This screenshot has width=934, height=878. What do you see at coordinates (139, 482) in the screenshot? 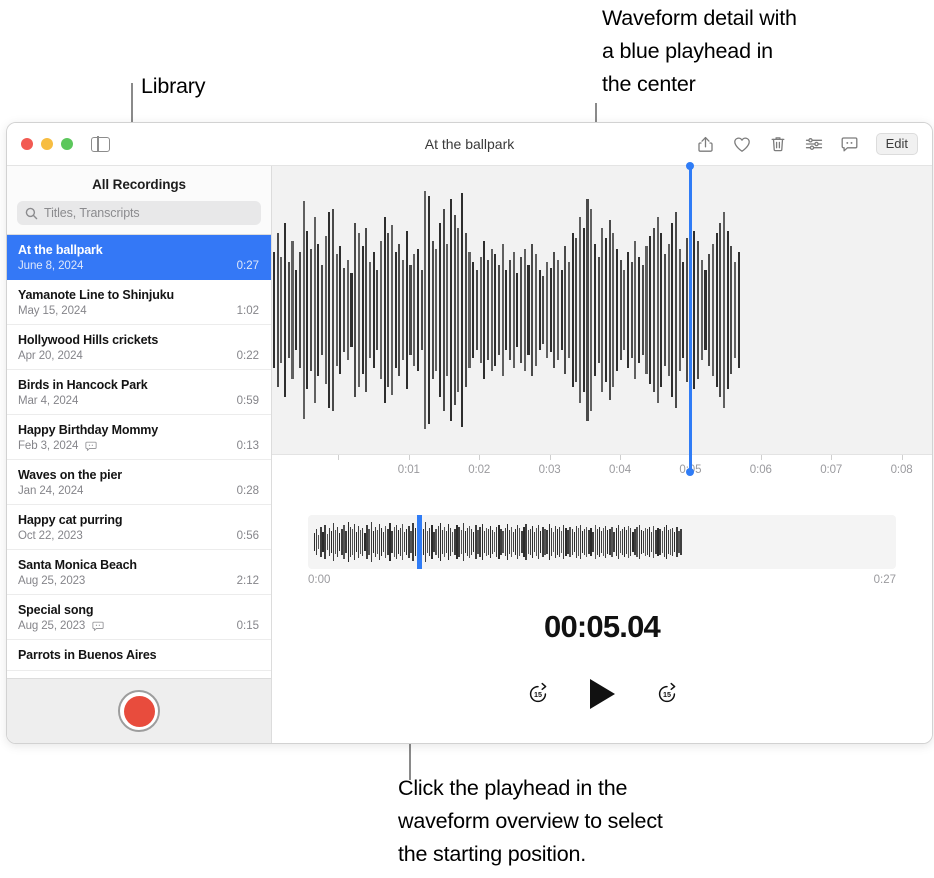
I see `recording-row: Waves on the pier Jan 24, 2024 0:28` at bounding box center [139, 482].